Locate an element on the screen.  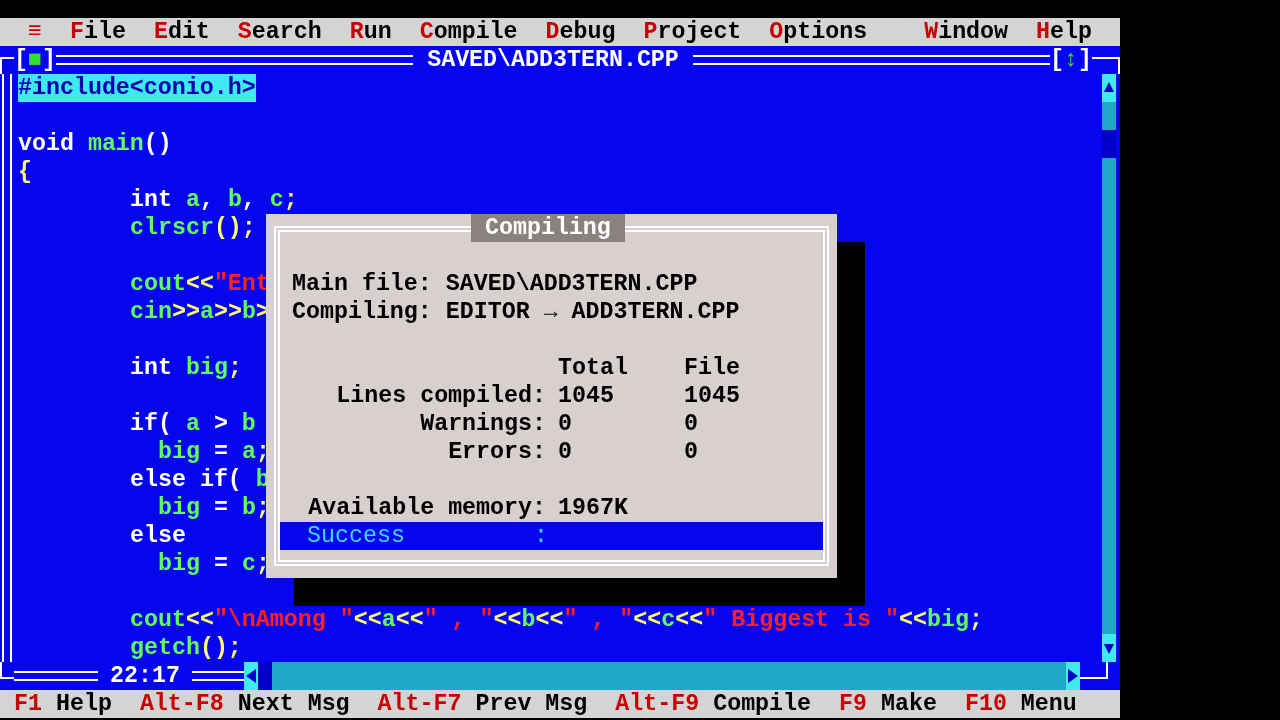
code-line: if( a > b is located at coordinates (193, 424).